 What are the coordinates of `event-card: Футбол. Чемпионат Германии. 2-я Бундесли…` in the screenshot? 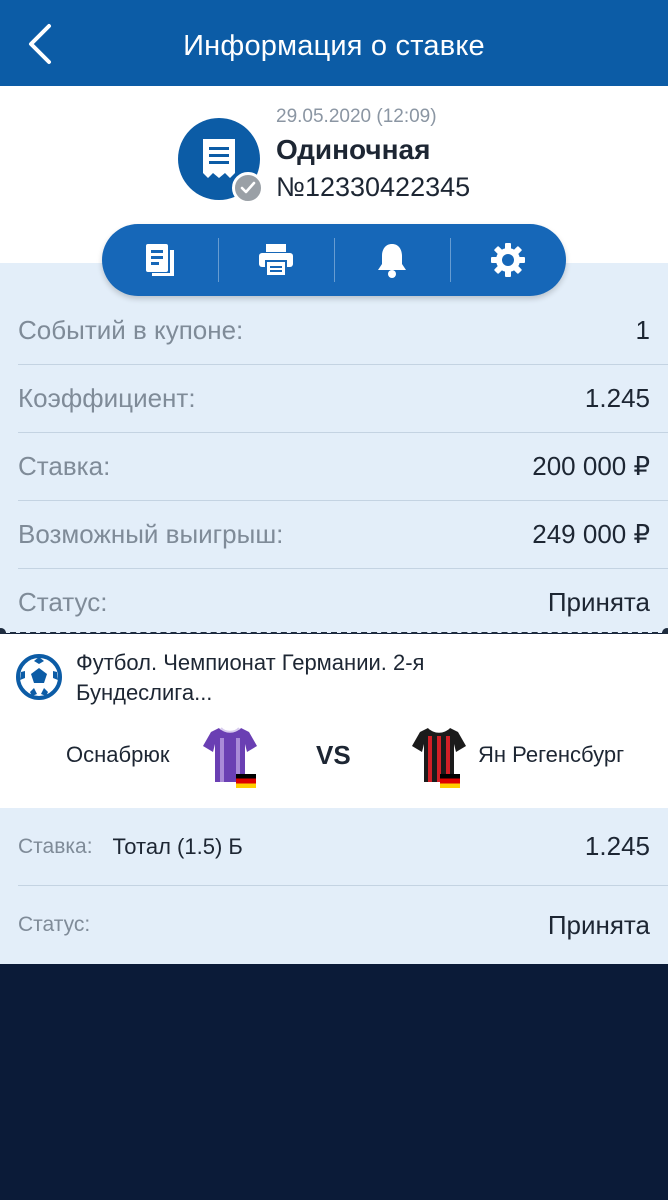 It's located at (334, 721).